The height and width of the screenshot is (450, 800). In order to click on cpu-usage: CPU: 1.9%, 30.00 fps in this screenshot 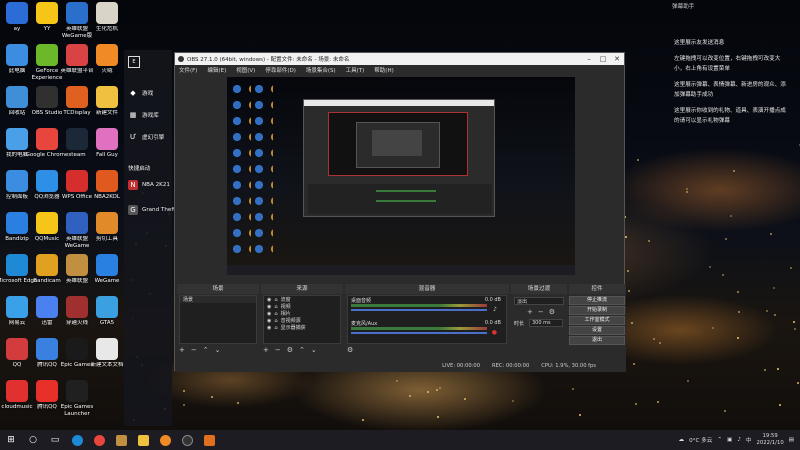, I will do `click(568, 366)`.